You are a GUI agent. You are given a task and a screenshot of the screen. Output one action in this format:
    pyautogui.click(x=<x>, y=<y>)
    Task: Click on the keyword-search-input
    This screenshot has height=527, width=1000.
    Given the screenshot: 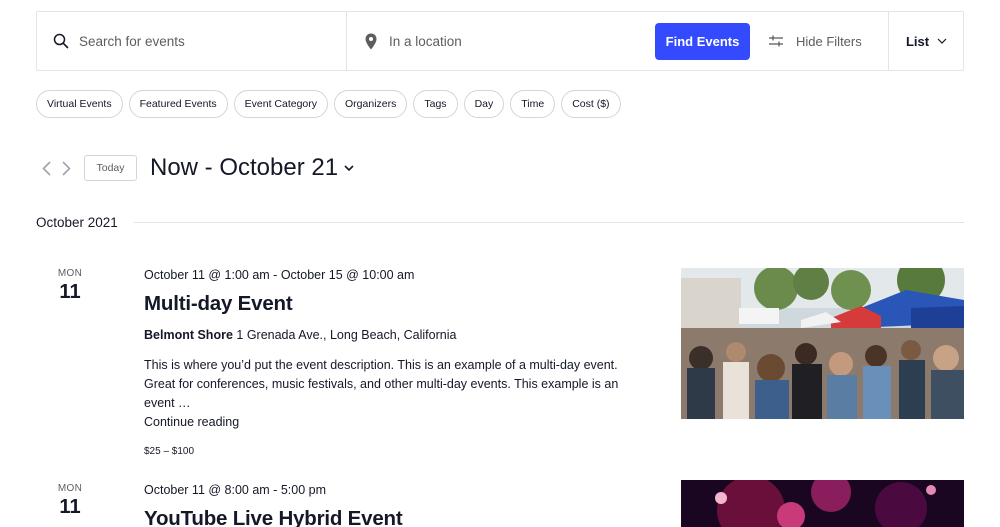 What is the action you would take?
    pyautogui.click(x=199, y=41)
    